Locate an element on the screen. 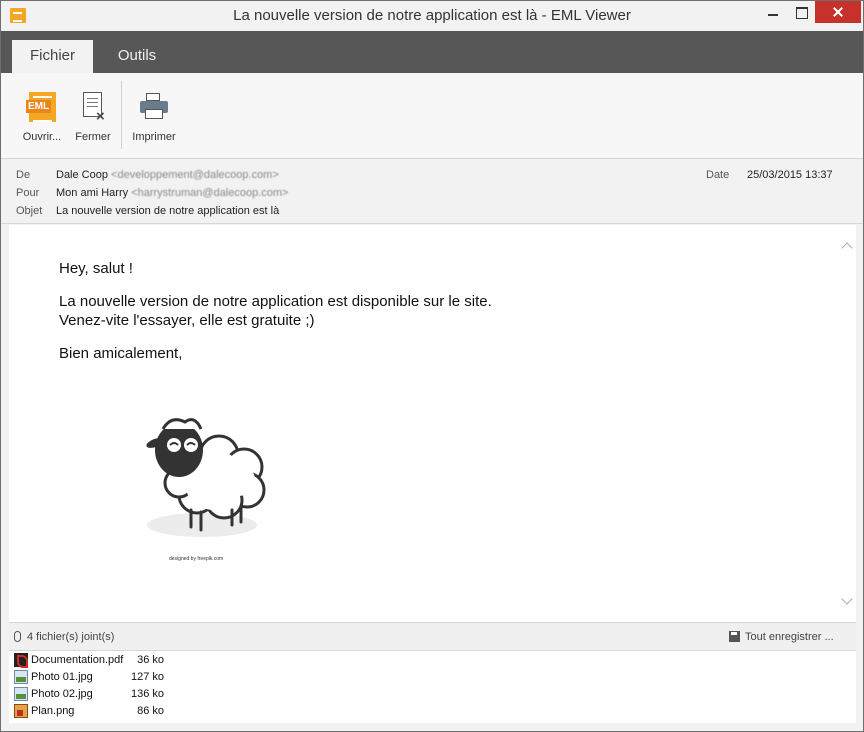 Image resolution: width=864 pixels, height=732 pixels. attachment-size: 136 ko is located at coordinates (147, 694).